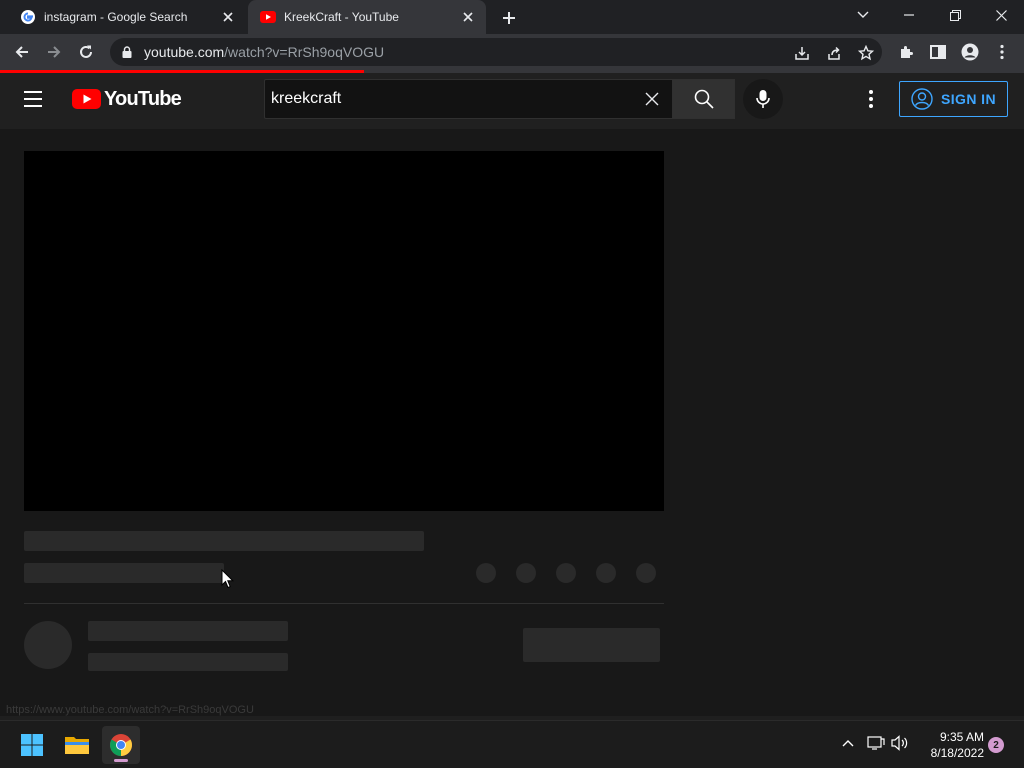  What do you see at coordinates (344, 603) in the screenshot?
I see `divider` at bounding box center [344, 603].